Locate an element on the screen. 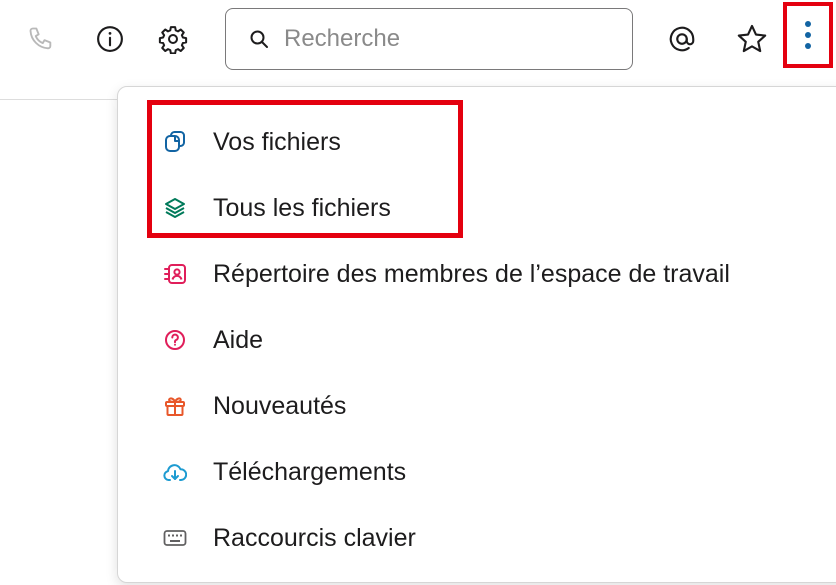 The height and width of the screenshot is (585, 836). menu-item-all-files: Tous les fichiers is located at coordinates (477, 208).